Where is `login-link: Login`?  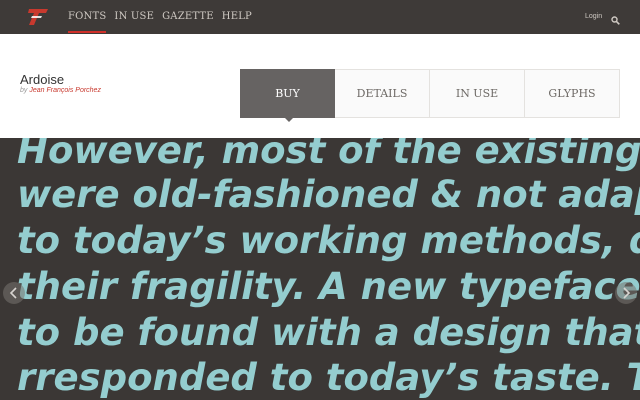 login-link: Login is located at coordinates (593, 17).